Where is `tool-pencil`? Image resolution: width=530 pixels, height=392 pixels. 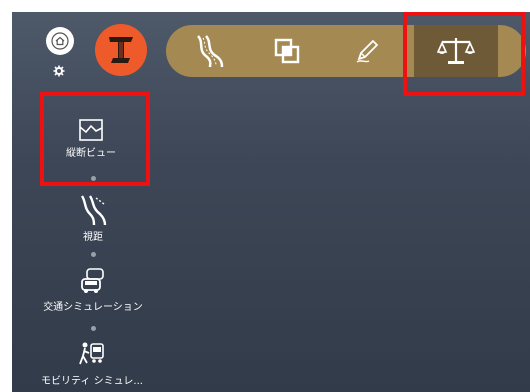 tool-pencil is located at coordinates (367, 51).